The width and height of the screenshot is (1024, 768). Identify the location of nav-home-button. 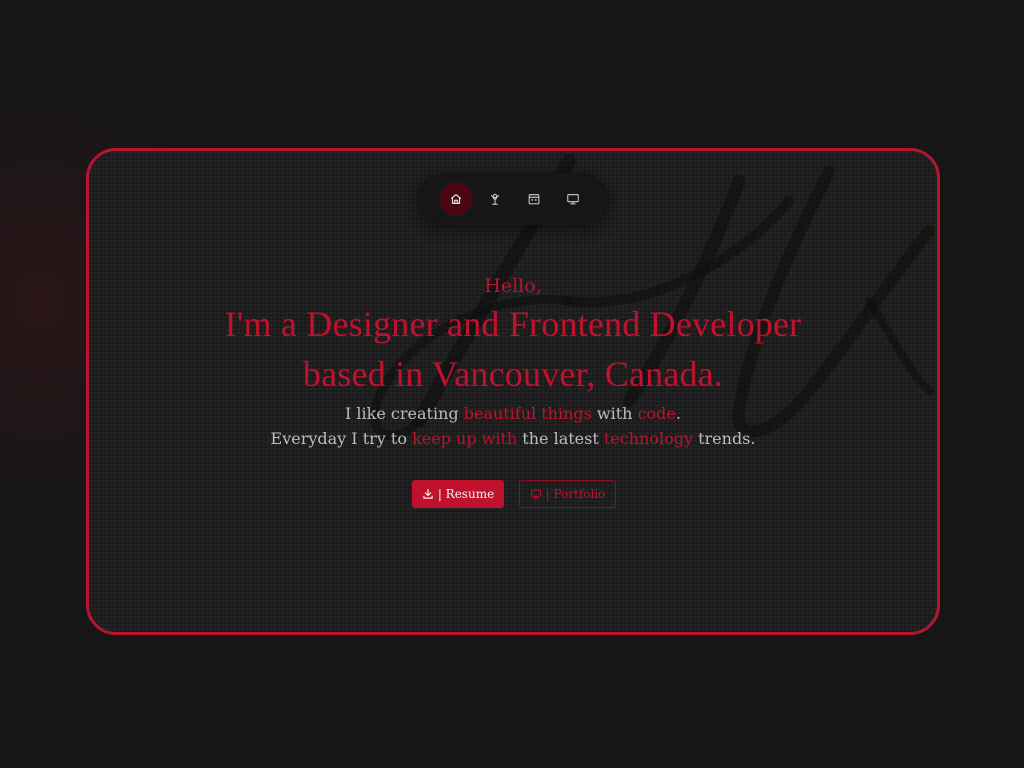
(456, 199).